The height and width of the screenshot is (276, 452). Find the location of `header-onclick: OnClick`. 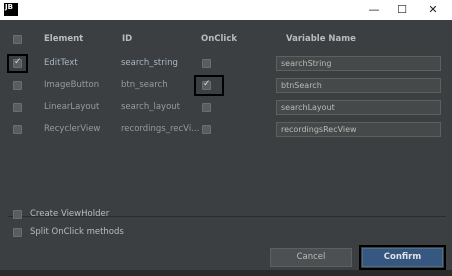

header-onclick: OnClick is located at coordinates (219, 39).